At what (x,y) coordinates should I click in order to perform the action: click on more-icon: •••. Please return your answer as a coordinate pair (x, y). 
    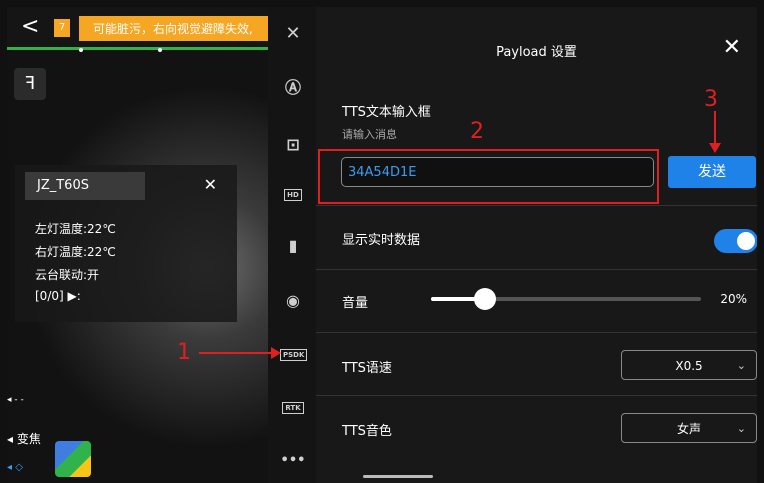
    Looking at the image, I should click on (293, 461).